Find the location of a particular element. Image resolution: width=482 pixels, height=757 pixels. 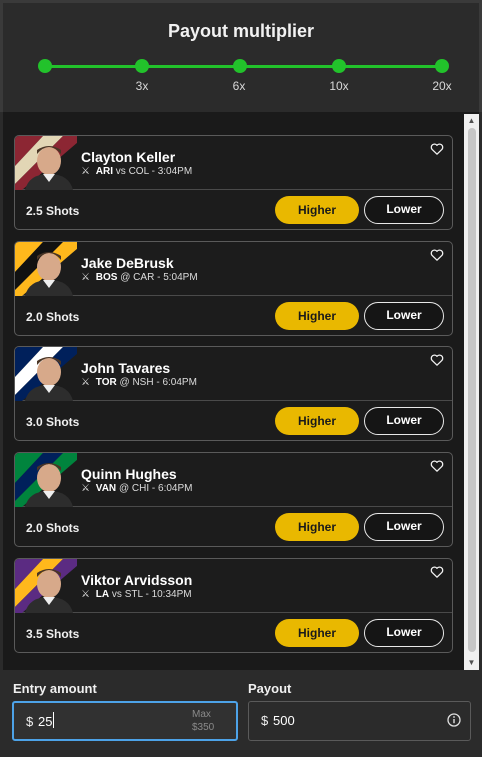

player-card-header: Viktor Arvidsson ⚔ LA vs STL - 10:34PM is located at coordinates (233, 586).